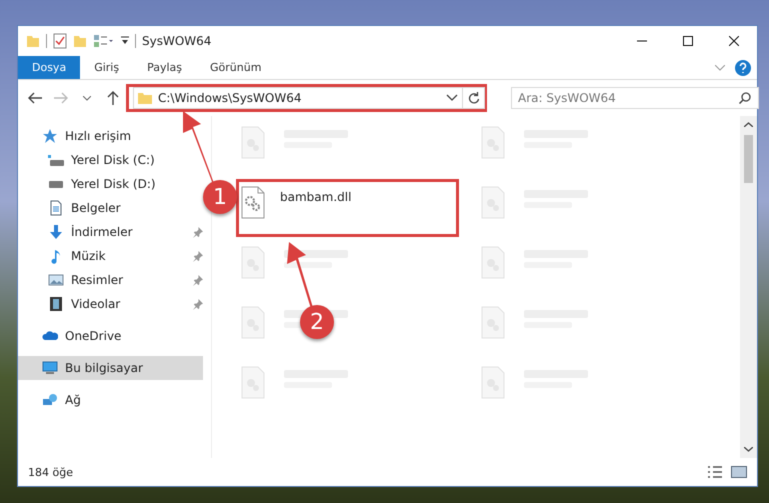 This screenshot has height=503, width=769. What do you see at coordinates (635, 98) in the screenshot?
I see `search-field: Ara: SysWOW64` at bounding box center [635, 98].